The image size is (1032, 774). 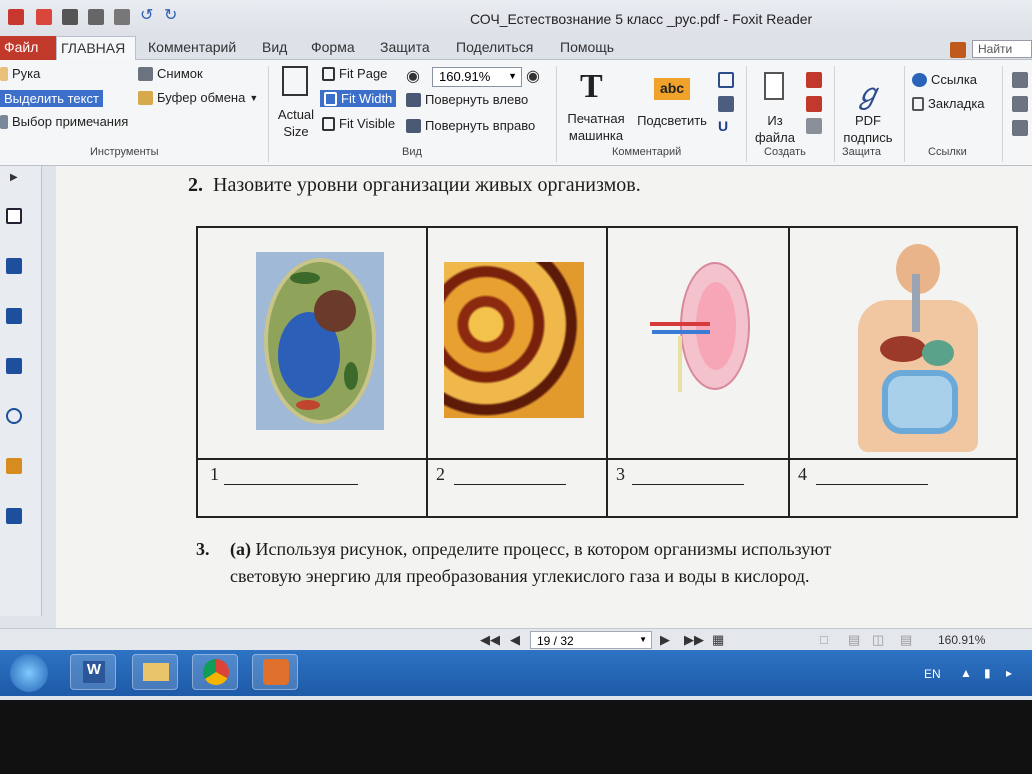 I want to click on underline-icon: U, so click(x=726, y=126).